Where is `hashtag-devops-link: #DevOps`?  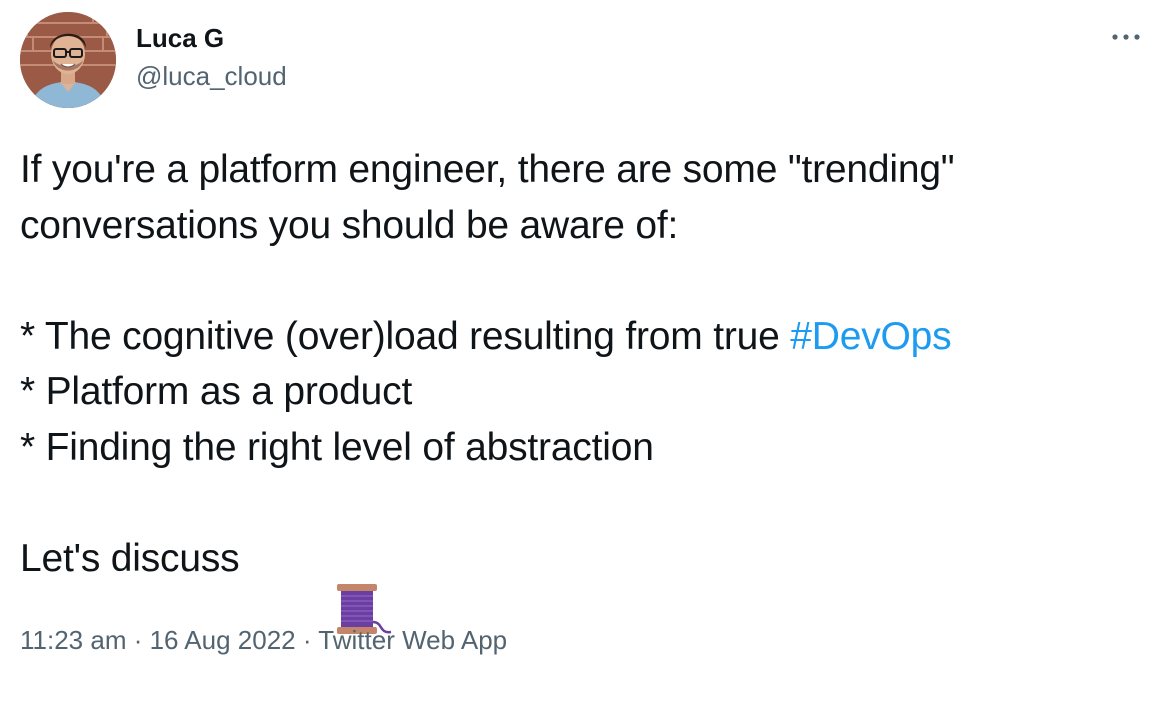
hashtag-devops-link: #DevOps is located at coordinates (870, 336).